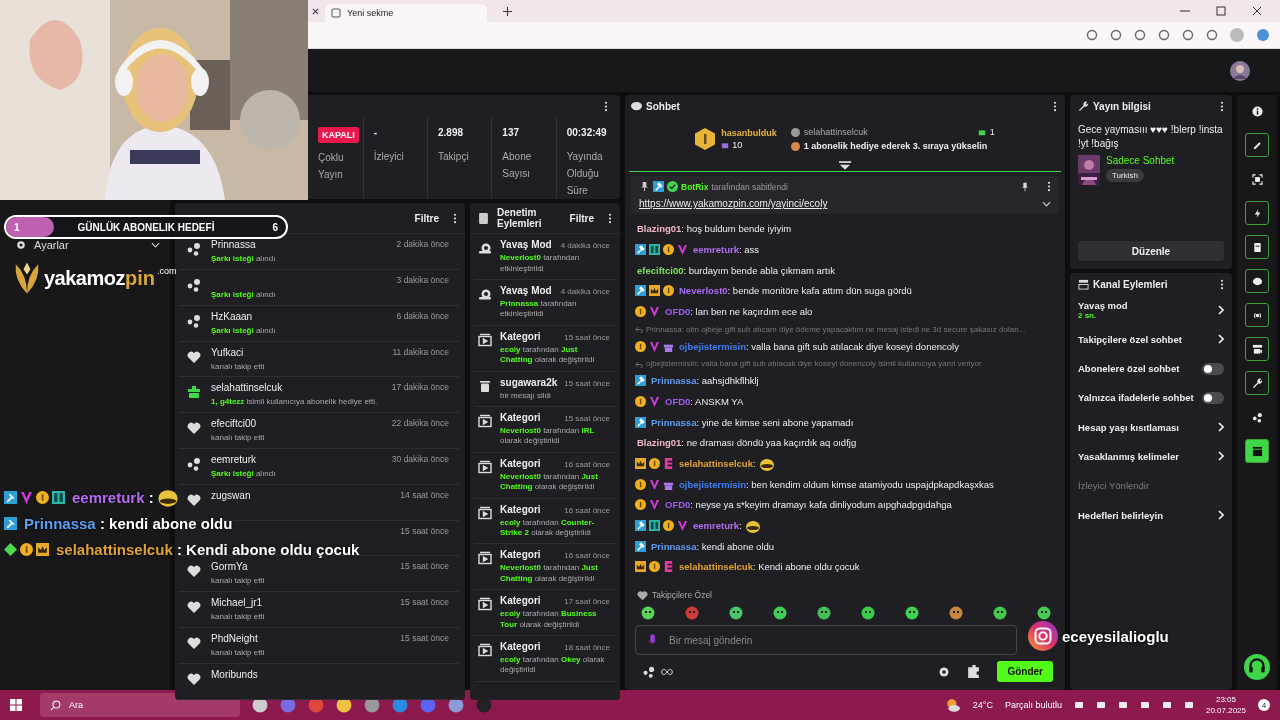  I want to click on wrench-button, so click(1257, 383).